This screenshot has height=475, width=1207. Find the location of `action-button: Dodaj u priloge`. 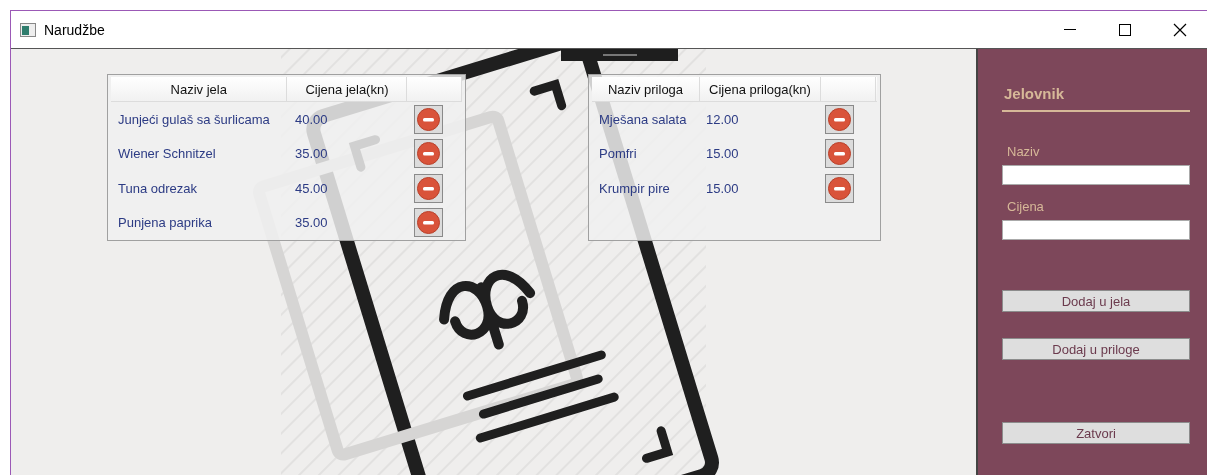

action-button: Dodaj u priloge is located at coordinates (1096, 349).